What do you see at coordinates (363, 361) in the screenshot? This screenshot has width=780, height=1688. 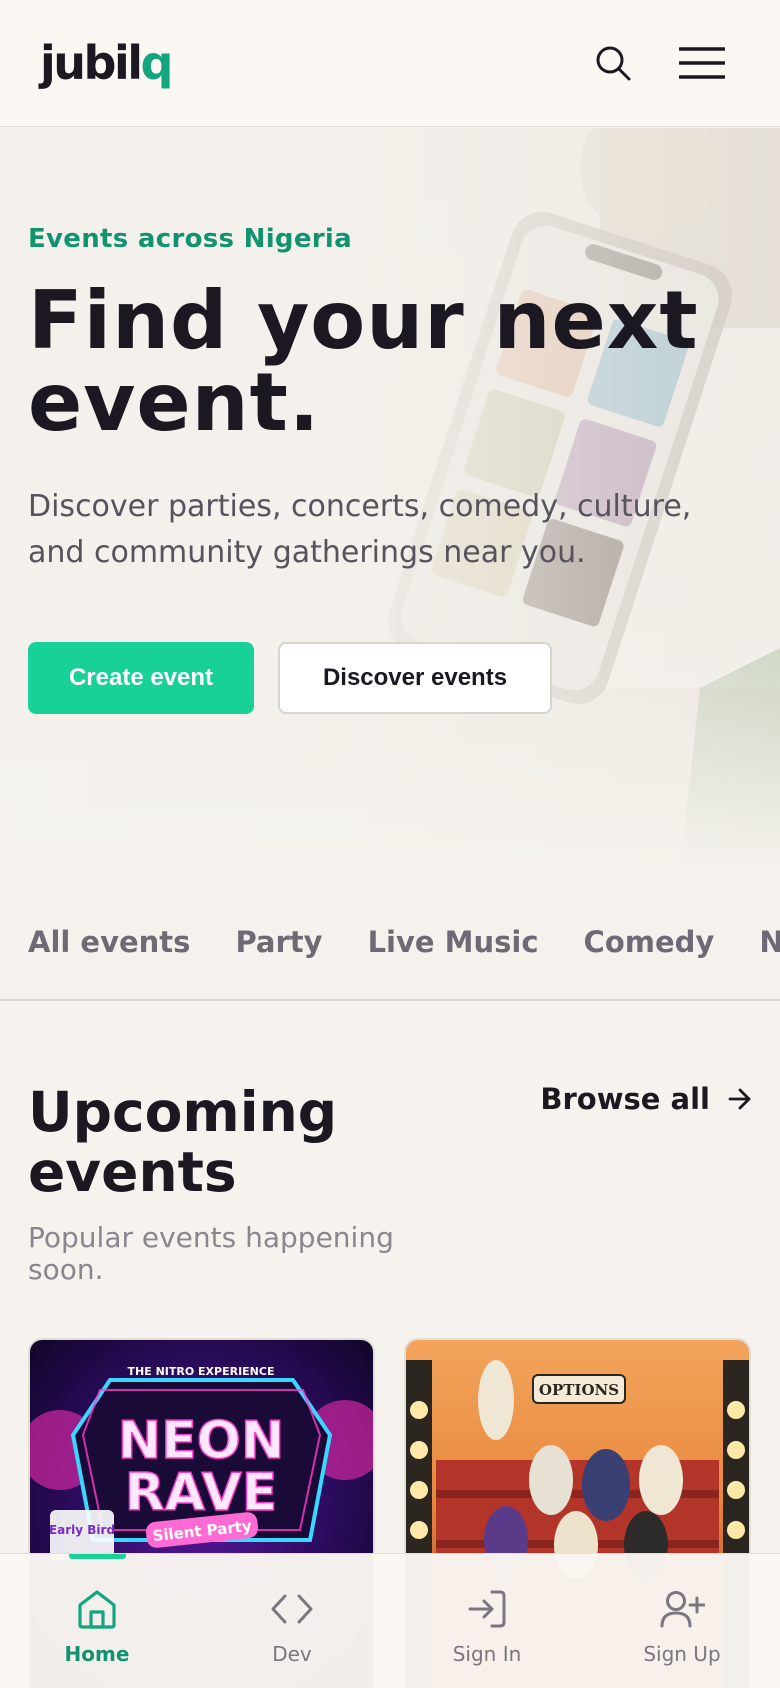 I see `hero-title: Find your next event.` at bounding box center [363, 361].